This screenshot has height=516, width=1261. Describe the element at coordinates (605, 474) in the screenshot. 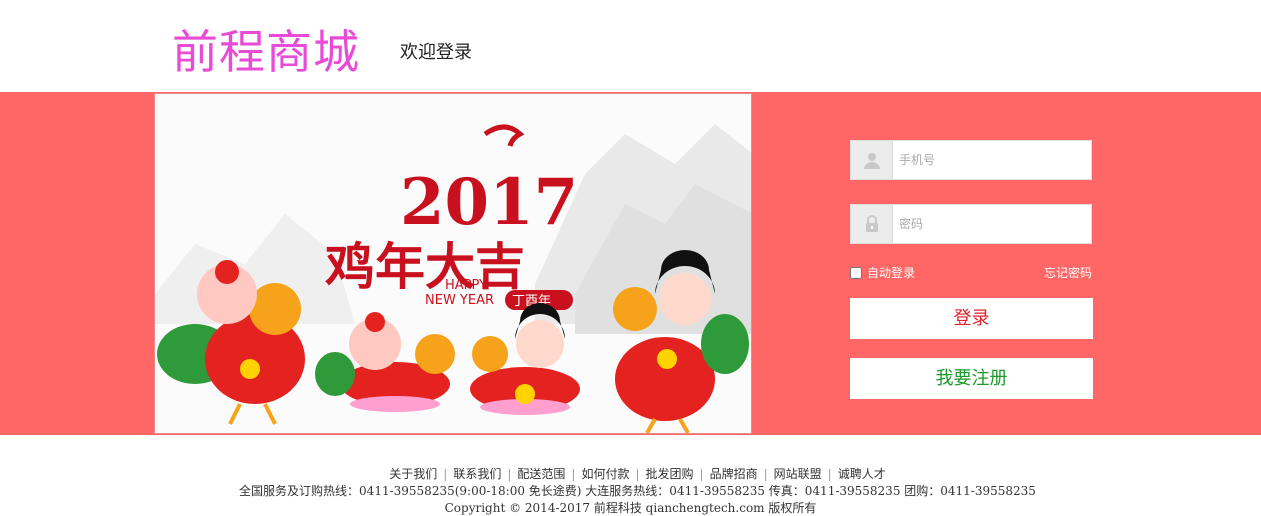

I see `footer-link-payment: 如何付款` at that location.